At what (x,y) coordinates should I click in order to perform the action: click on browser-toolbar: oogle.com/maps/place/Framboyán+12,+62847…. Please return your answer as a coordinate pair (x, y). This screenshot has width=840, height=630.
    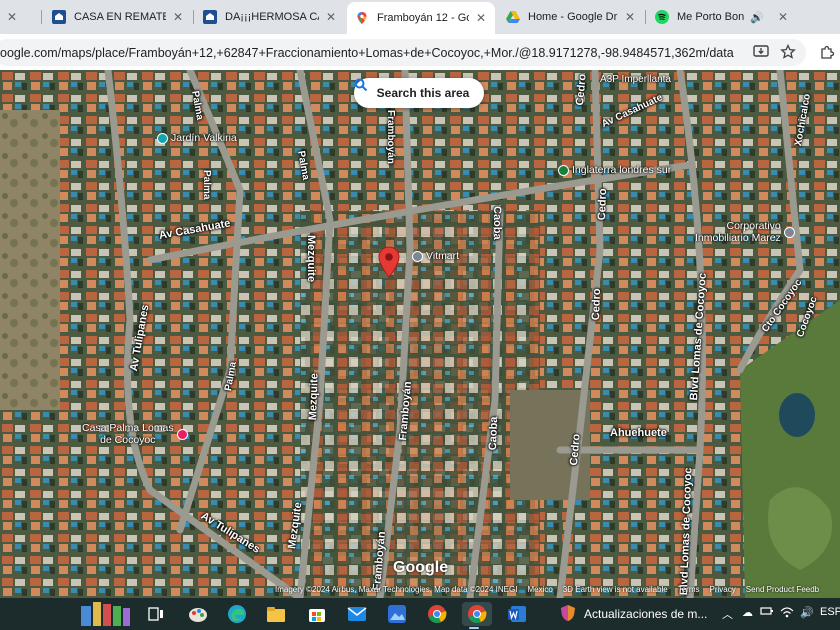
    Looking at the image, I should click on (420, 52).